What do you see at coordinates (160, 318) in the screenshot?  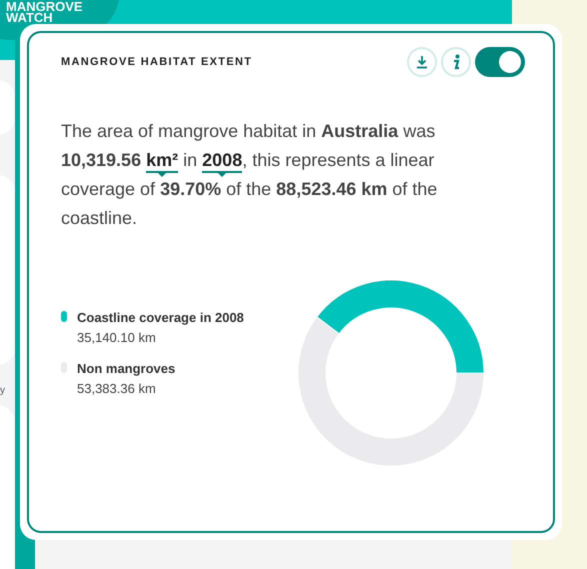 I see `legend-label: Coastline coverage in 2008` at bounding box center [160, 318].